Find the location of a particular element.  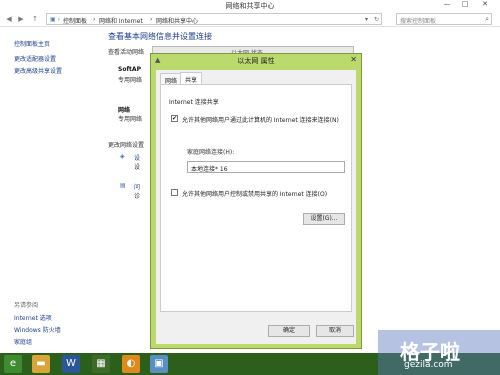

change-network-settings-heading: 更改网络设置 is located at coordinates (126, 145).